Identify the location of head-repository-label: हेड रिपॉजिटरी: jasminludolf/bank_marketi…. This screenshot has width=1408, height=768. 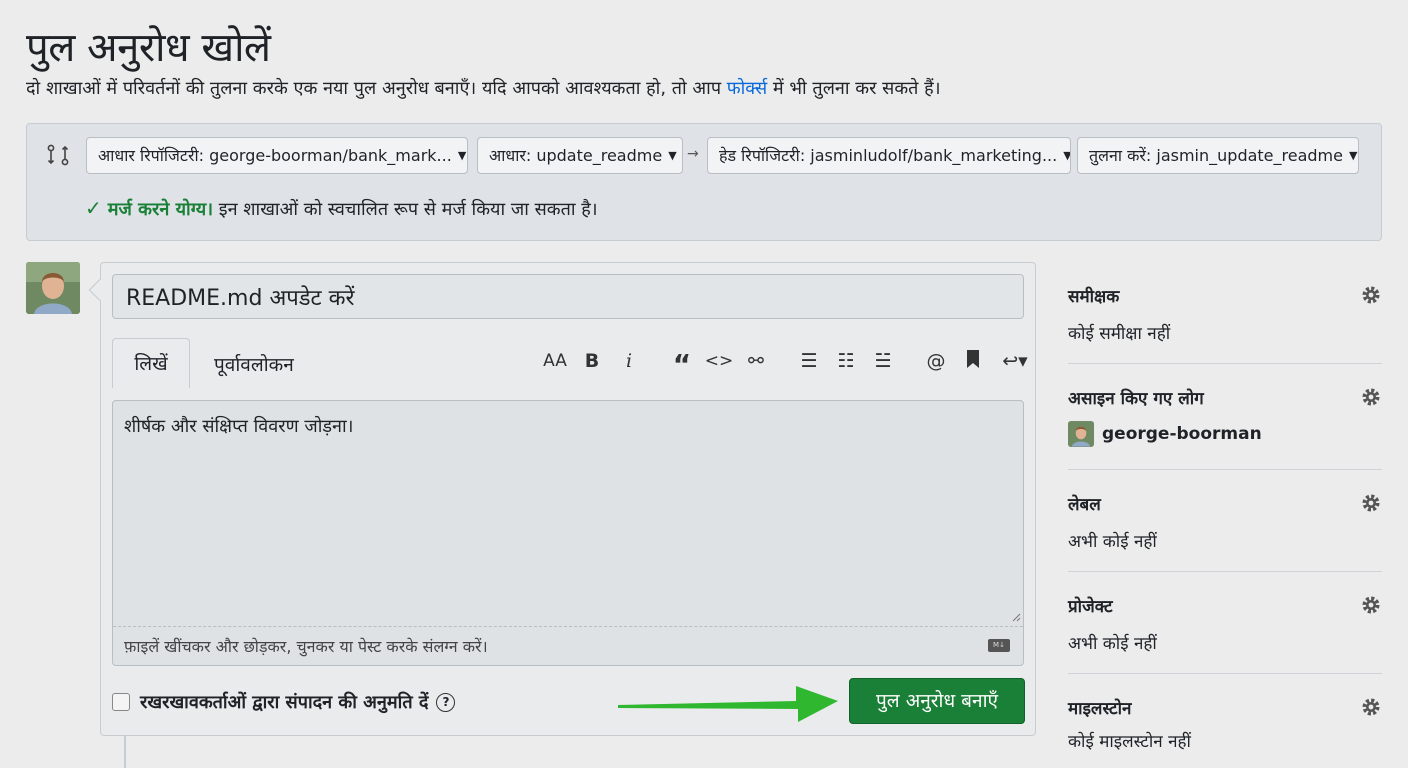
(888, 155).